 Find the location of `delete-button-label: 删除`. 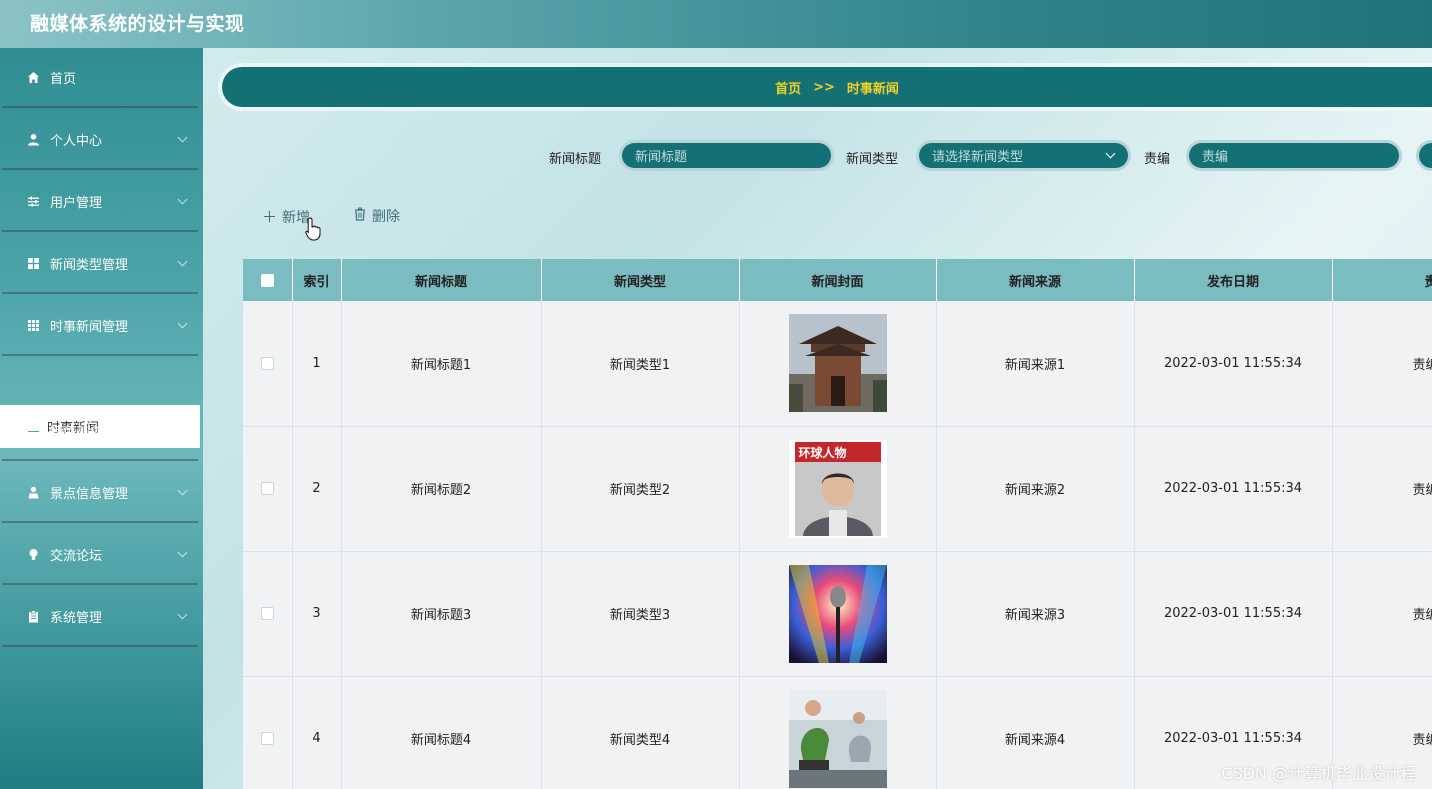

delete-button-label: 删除 is located at coordinates (386, 217).